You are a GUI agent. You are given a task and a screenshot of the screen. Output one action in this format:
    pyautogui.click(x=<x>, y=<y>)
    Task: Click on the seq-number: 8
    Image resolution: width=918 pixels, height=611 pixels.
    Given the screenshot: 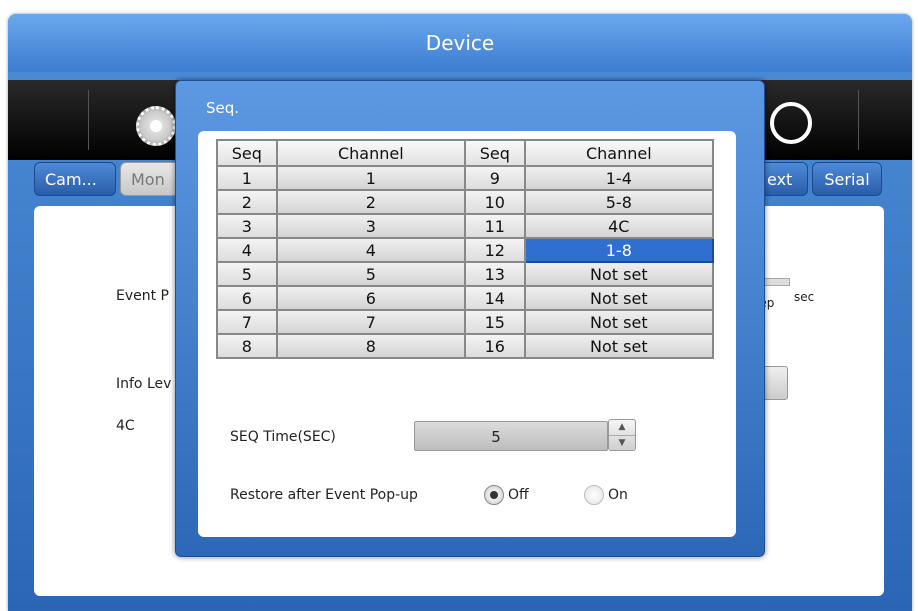 What is the action you would take?
    pyautogui.click(x=247, y=346)
    